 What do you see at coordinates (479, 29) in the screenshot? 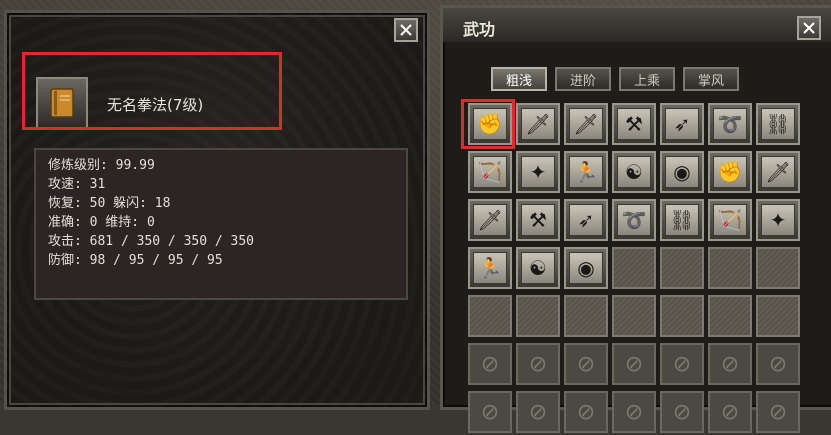
I see `panel-title: 武功` at bounding box center [479, 29].